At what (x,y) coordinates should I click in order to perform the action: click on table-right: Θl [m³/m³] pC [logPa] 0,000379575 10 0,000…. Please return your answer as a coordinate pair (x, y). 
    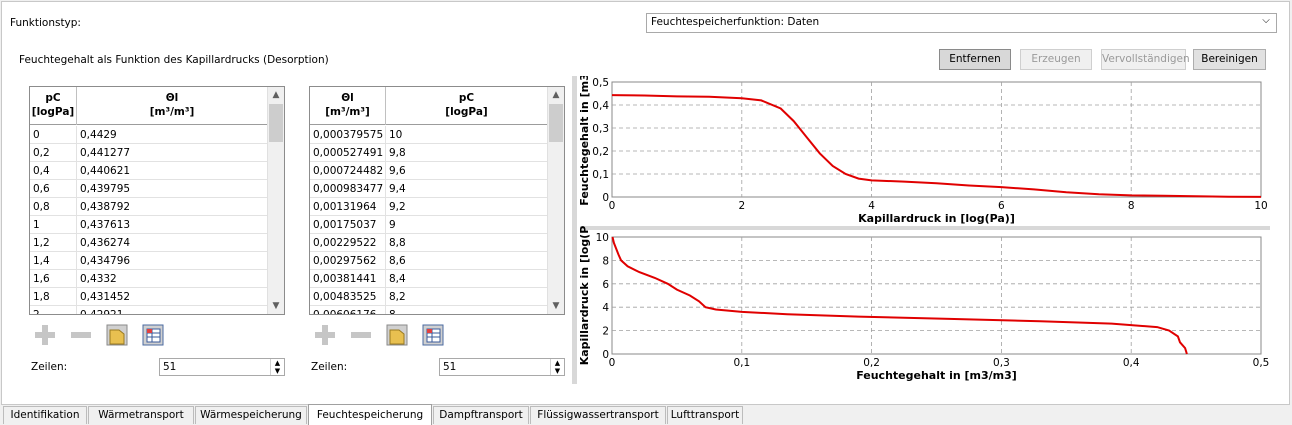
    Looking at the image, I should click on (437, 200).